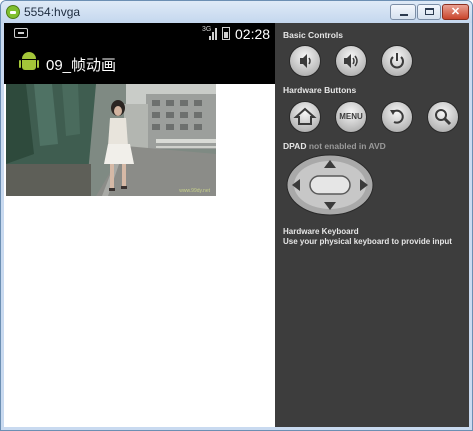 The height and width of the screenshot is (431, 473). I want to click on maximize-button, so click(429, 12).